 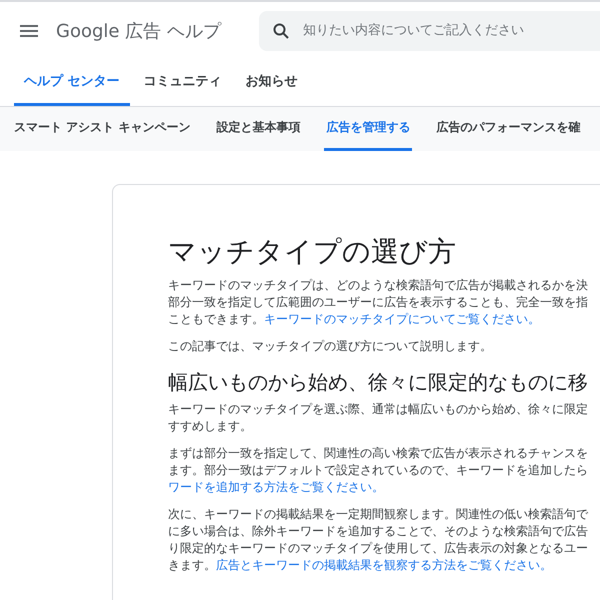 I want to click on paragraph-line: 部分一致を指定して広範囲のユーザーに広告を表示することも、完全一致を指, so click(x=378, y=302).